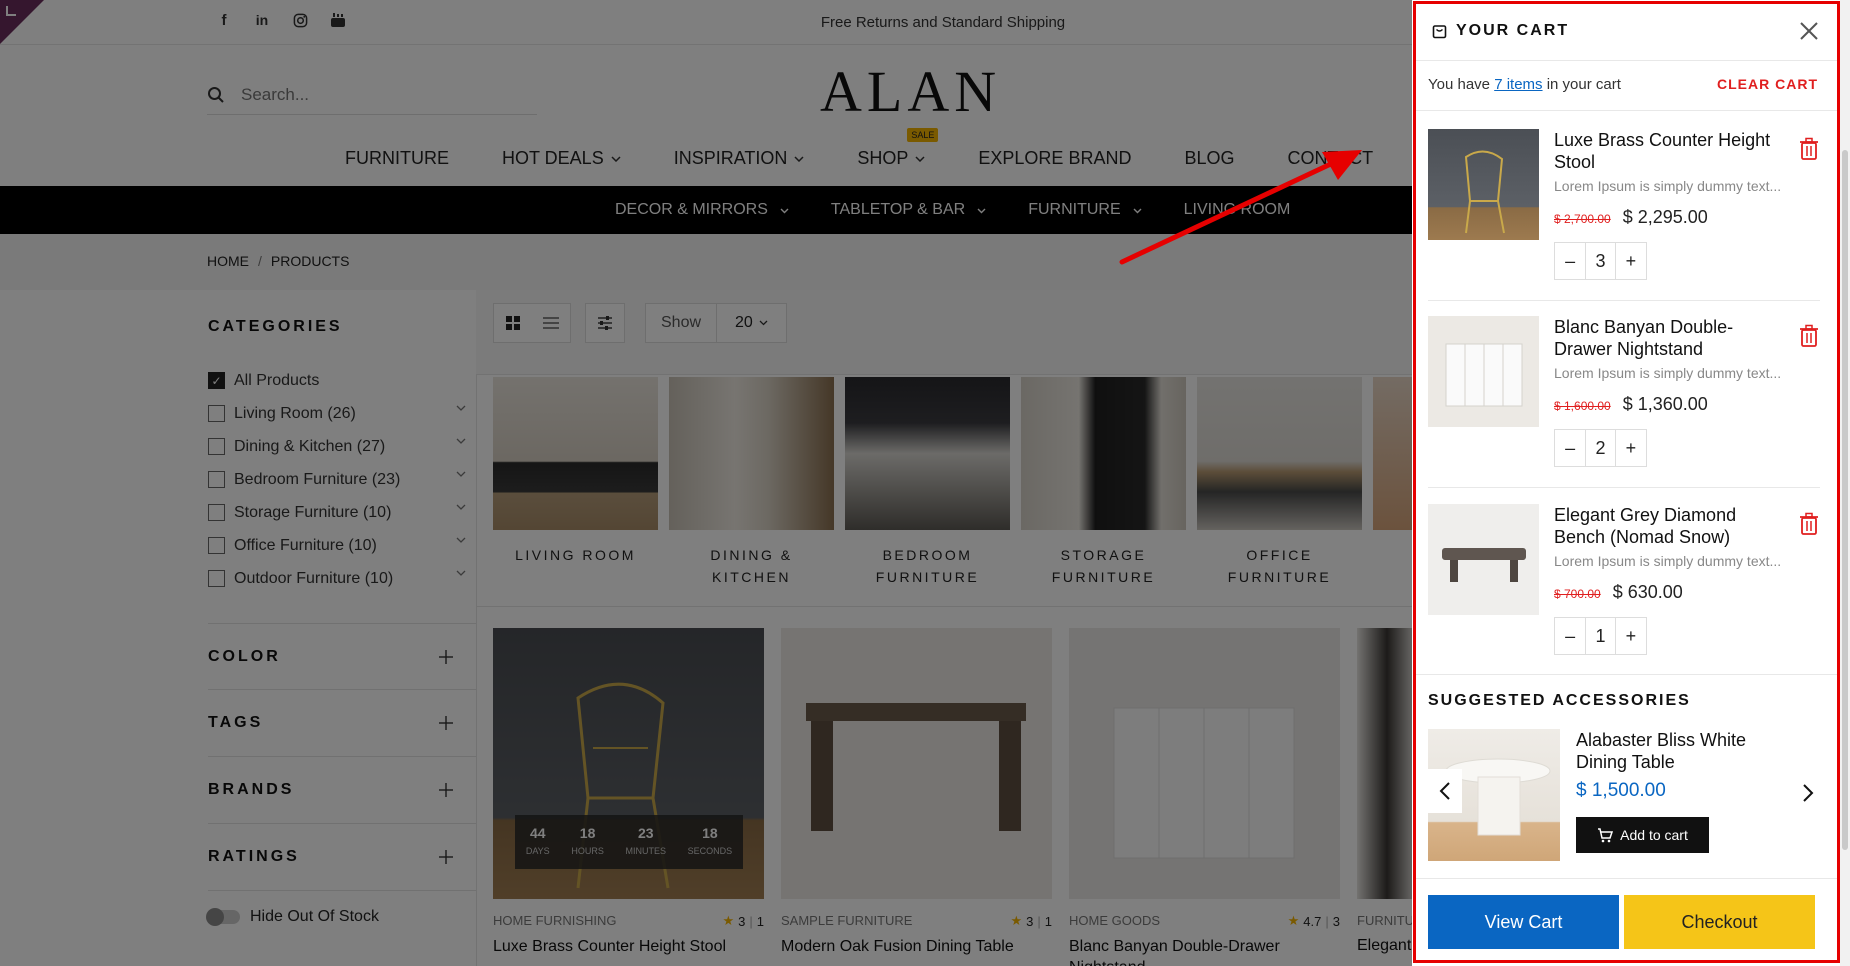 Image resolution: width=1850 pixels, height=966 pixels. What do you see at coordinates (1439, 32) in the screenshot?
I see `cart-bag-icon` at bounding box center [1439, 32].